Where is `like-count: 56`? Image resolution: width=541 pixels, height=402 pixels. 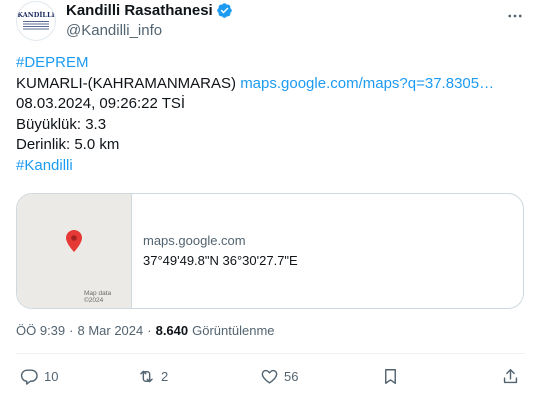
like-count: 56 is located at coordinates (291, 376).